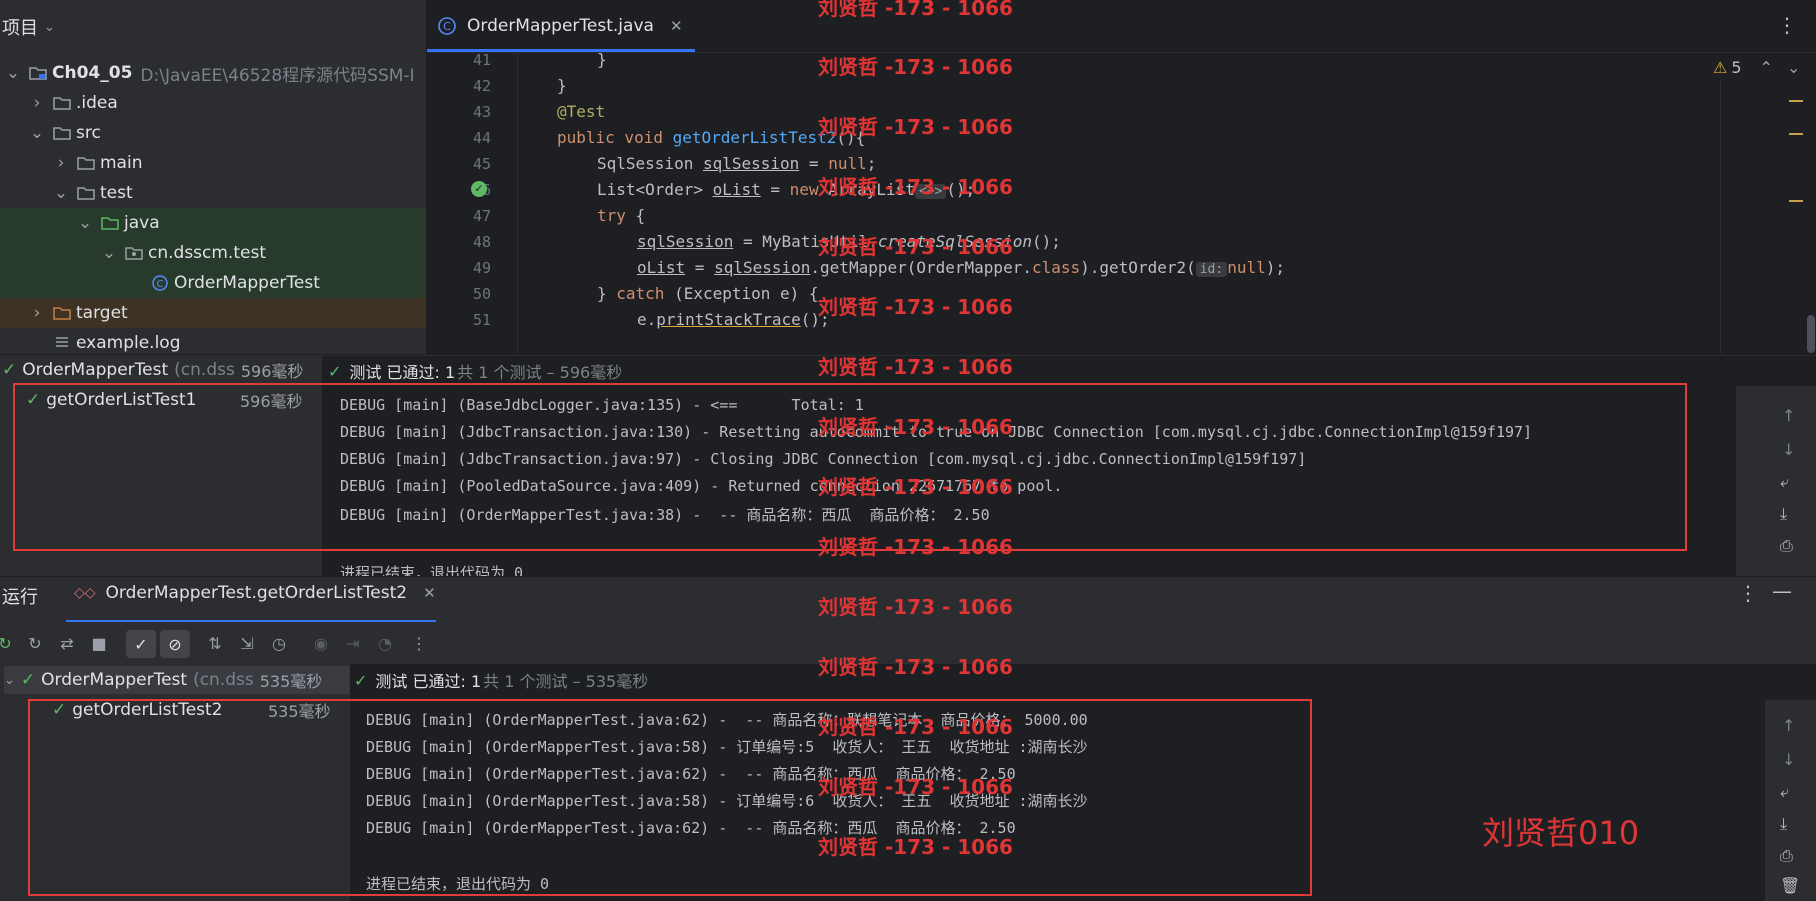 This screenshot has width=1816, height=901. Describe the element at coordinates (86, 163) in the screenshot. I see `folder-icon` at that location.